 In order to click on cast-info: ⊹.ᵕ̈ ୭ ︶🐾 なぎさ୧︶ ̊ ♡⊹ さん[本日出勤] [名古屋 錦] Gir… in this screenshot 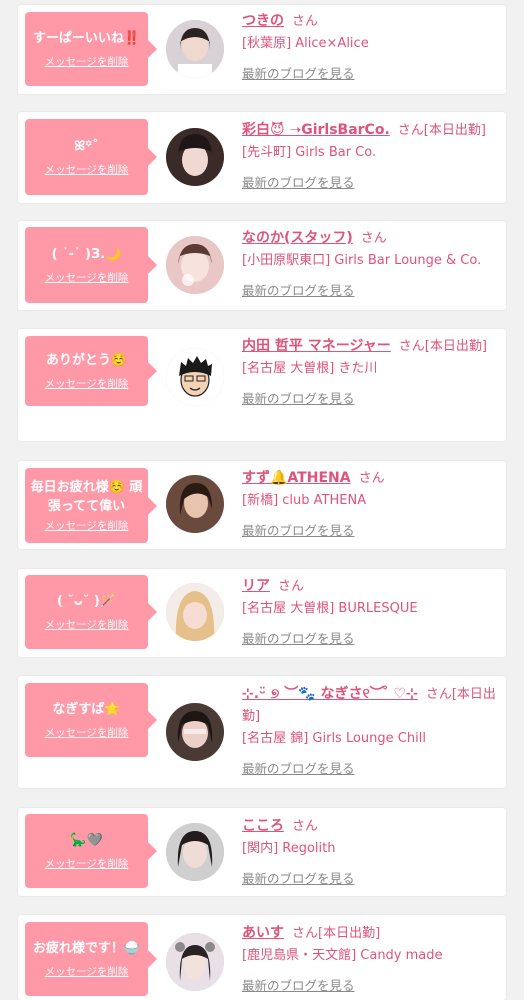, I will do `click(371, 731)`.